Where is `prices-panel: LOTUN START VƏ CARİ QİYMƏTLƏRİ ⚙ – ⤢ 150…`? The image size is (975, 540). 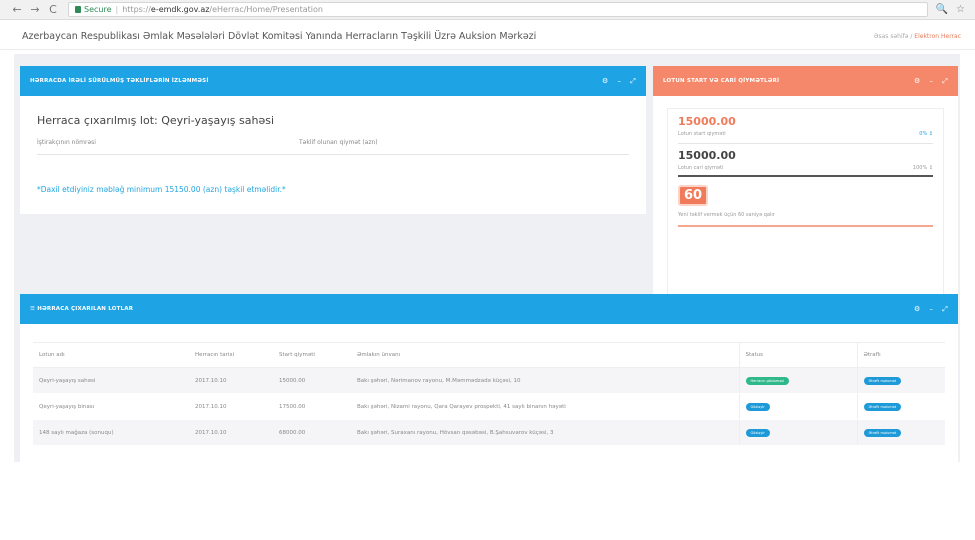 prices-panel: LOTUN START VƏ CARİ QİYMƏTLƏRİ ⚙ – ⤢ 150… is located at coordinates (805, 185).